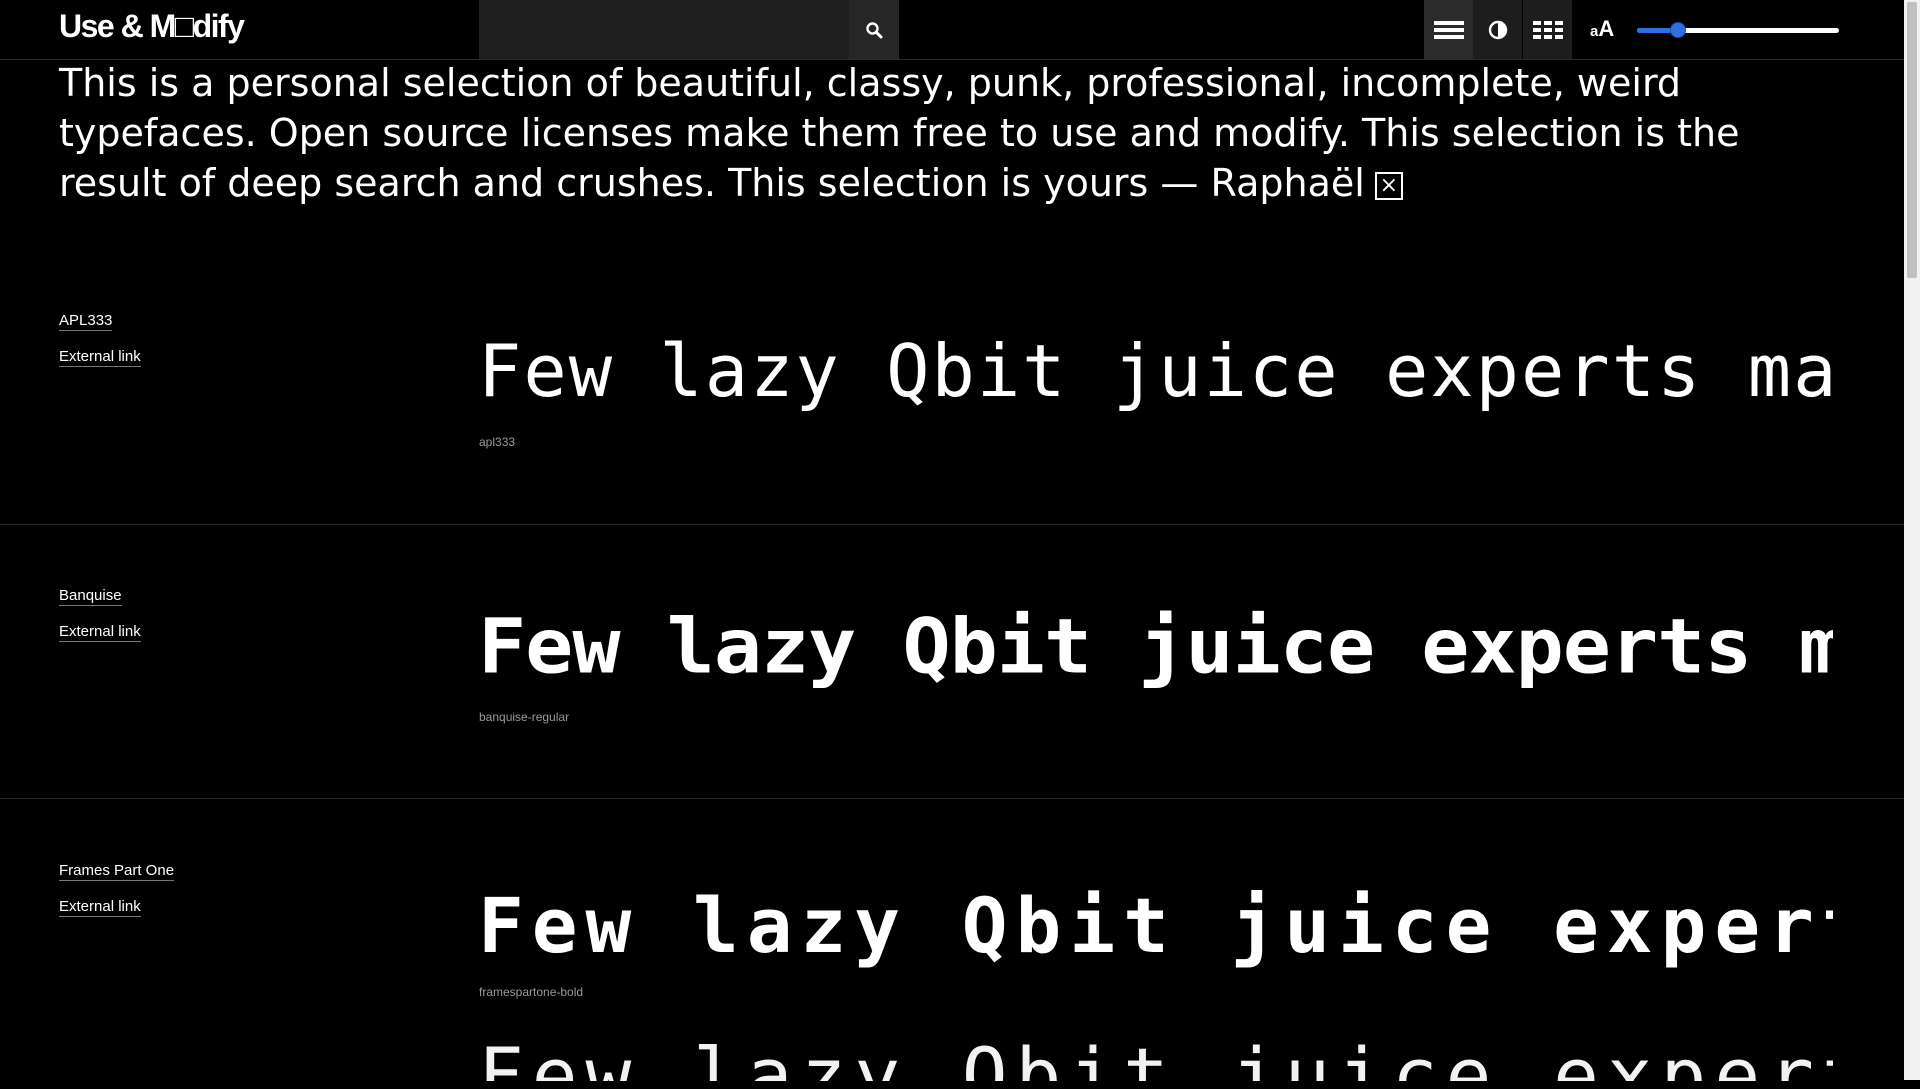  I want to click on slider-thumb, so click(1678, 30).